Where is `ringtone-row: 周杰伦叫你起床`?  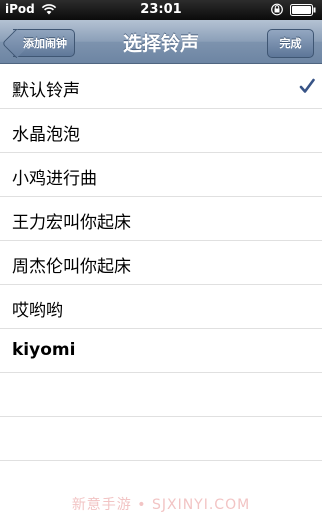
ringtone-row: 周杰伦叫你起床 is located at coordinates (161, 263).